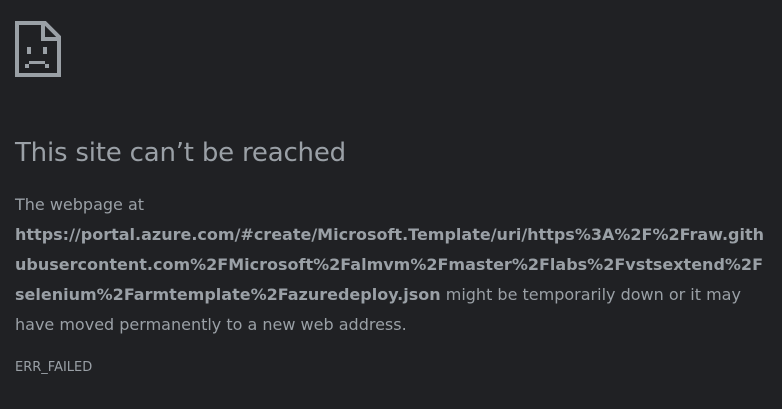  What do you see at coordinates (38, 49) in the screenshot?
I see `sad-page-icon` at bounding box center [38, 49].